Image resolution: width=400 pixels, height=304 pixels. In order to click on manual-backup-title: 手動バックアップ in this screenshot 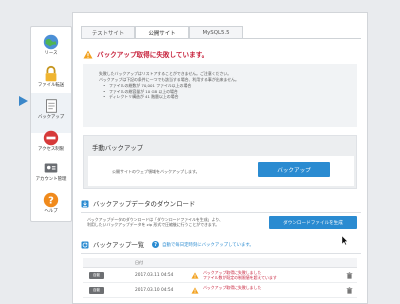, I will do `click(118, 148)`.